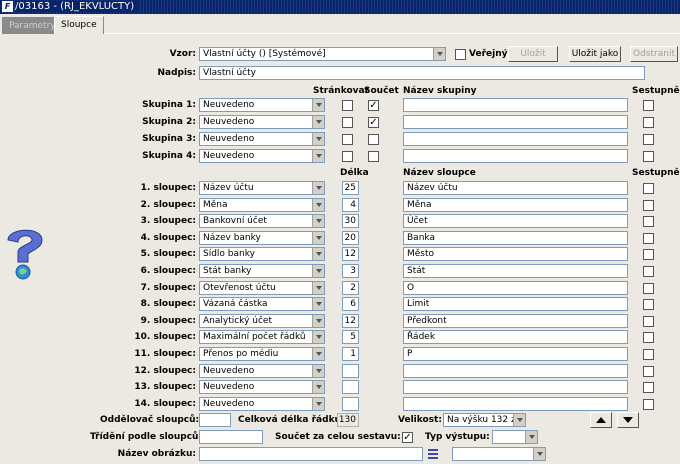 The image size is (680, 464). What do you see at coordinates (515, 271) in the screenshot?
I see `column-name-input: Stát` at bounding box center [515, 271].